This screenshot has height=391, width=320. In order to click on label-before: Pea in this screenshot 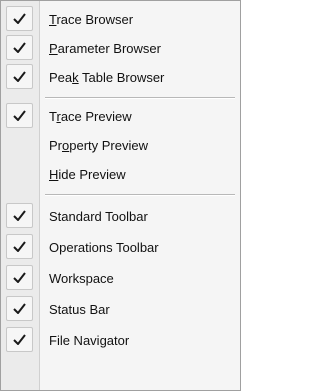, I will do `click(61, 77)`.